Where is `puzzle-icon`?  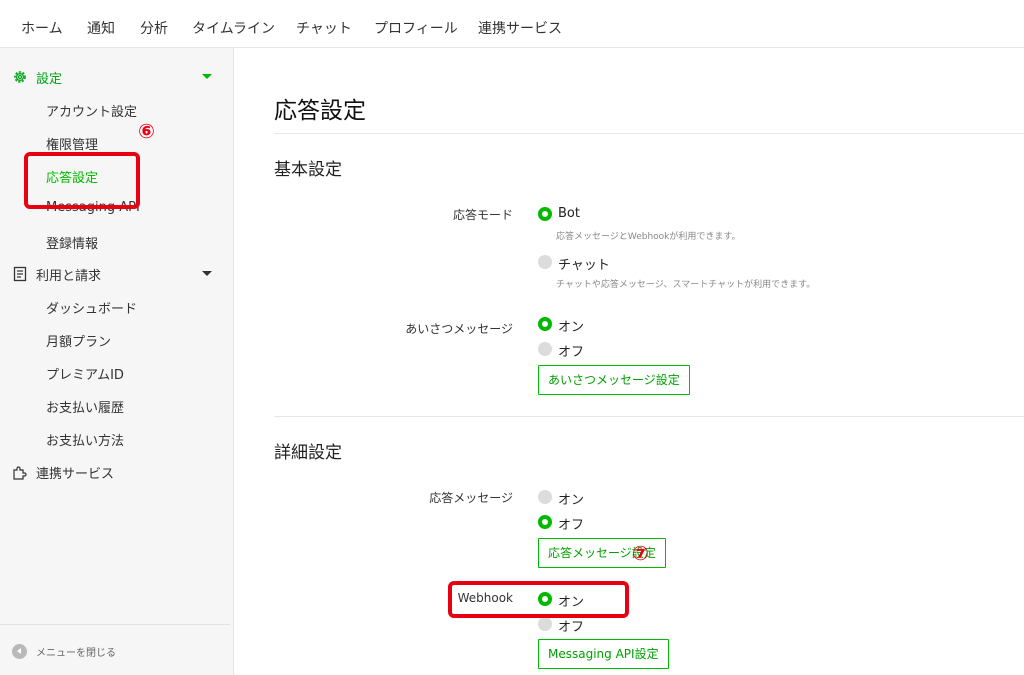
puzzle-icon is located at coordinates (20, 473).